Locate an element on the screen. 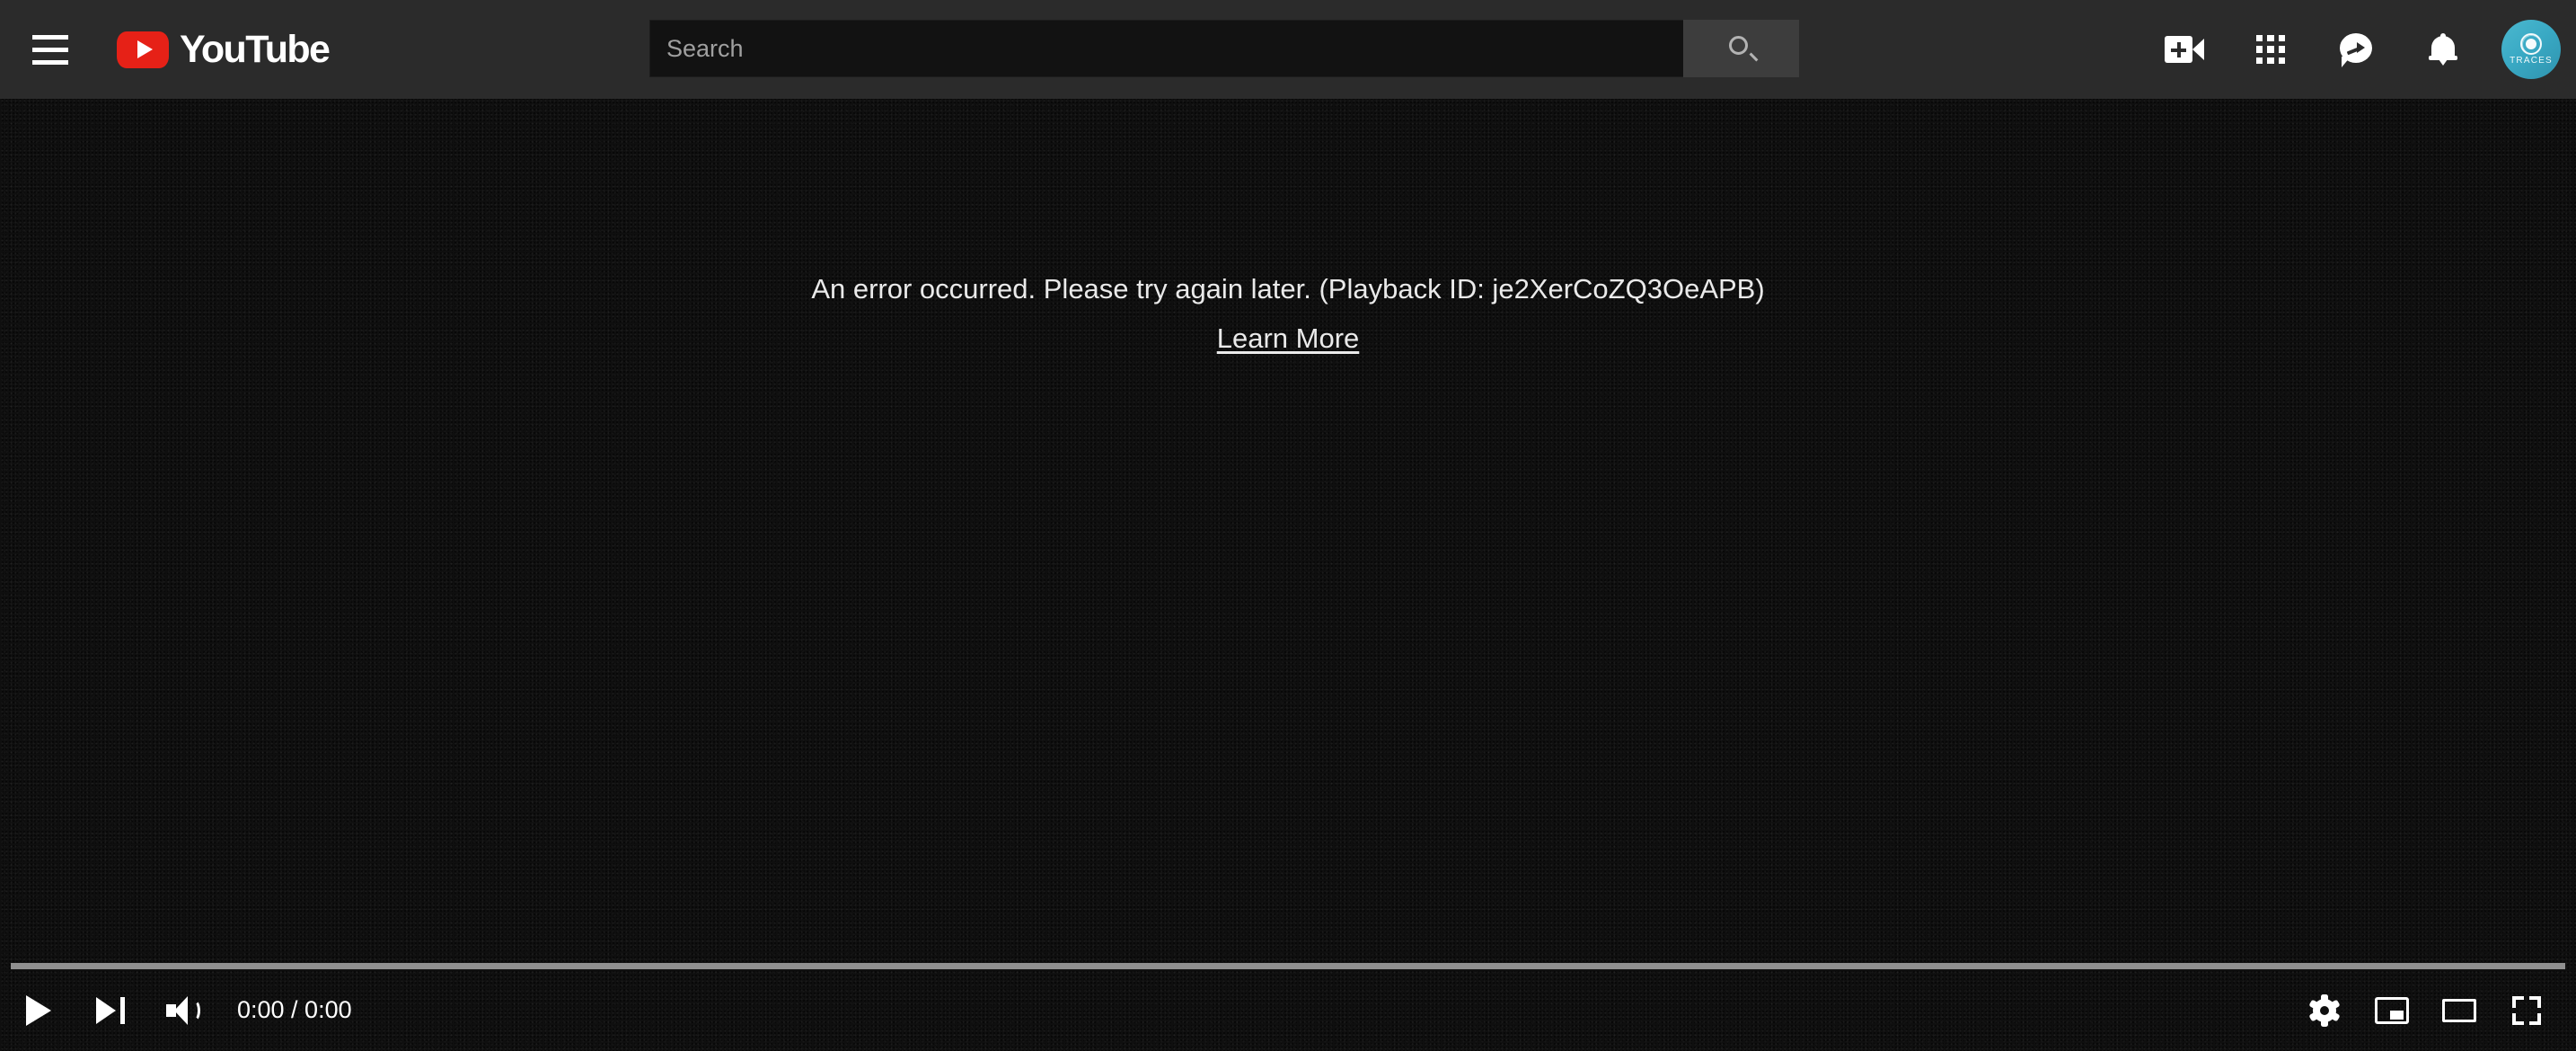 Image resolution: width=2576 pixels, height=1051 pixels. fullscreen-icon is located at coordinates (2526, 1010).